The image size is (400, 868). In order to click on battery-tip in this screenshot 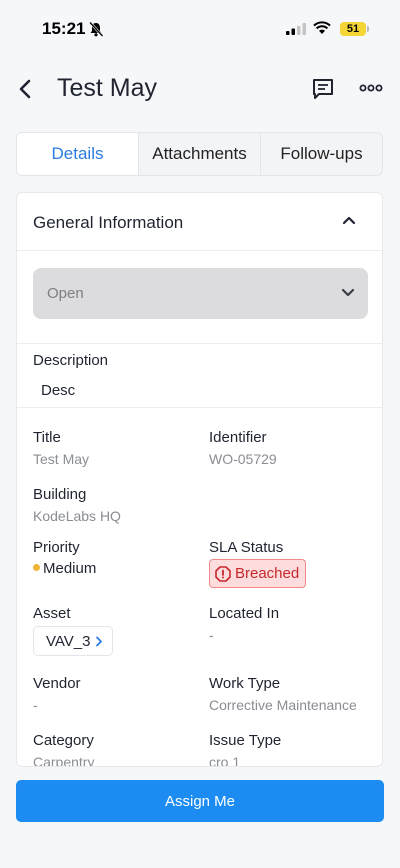, I will do `click(368, 29)`.